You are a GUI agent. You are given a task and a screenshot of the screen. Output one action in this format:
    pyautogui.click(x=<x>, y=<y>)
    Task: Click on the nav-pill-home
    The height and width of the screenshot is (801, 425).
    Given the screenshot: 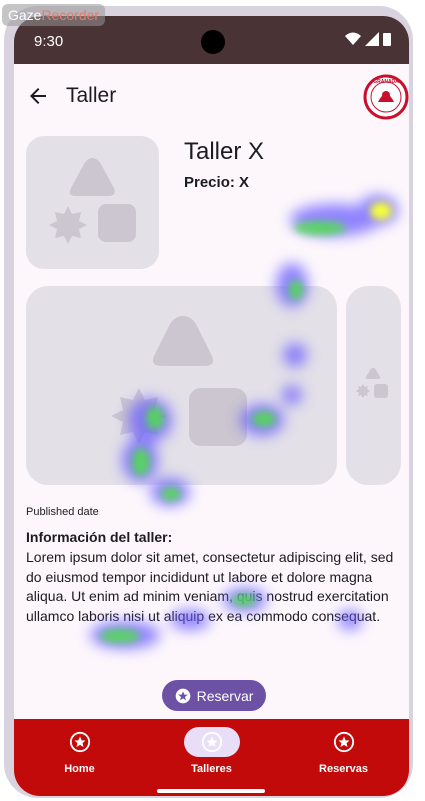 What is the action you would take?
    pyautogui.click(x=80, y=742)
    